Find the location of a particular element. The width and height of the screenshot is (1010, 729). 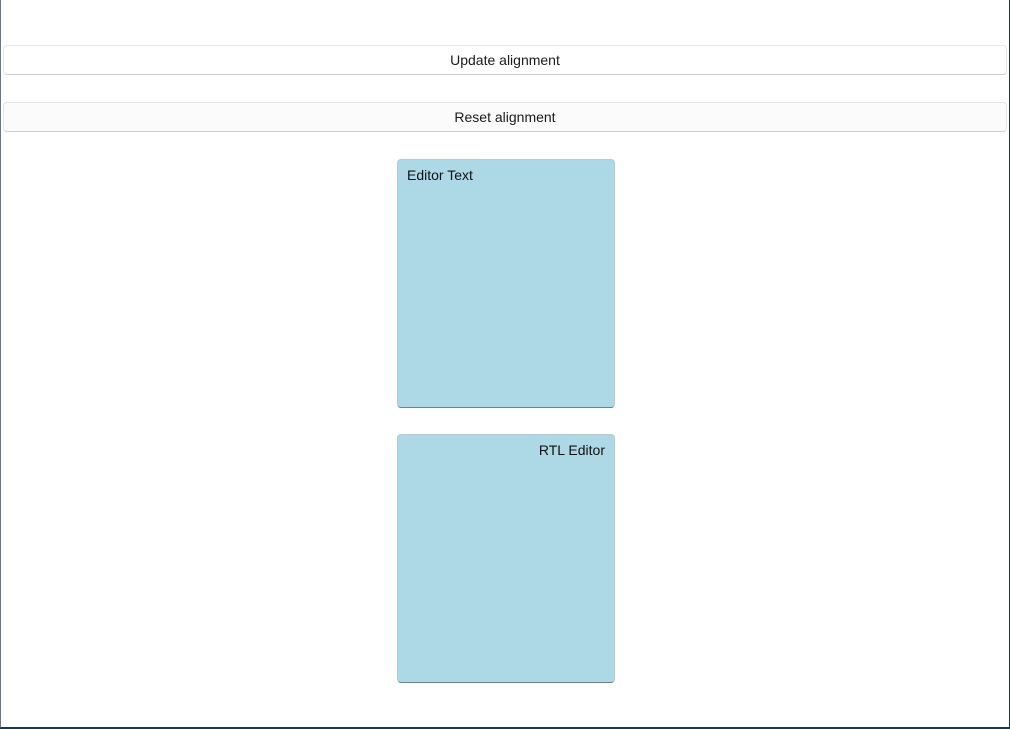

editor-text-area: Editor Text is located at coordinates (506, 283).